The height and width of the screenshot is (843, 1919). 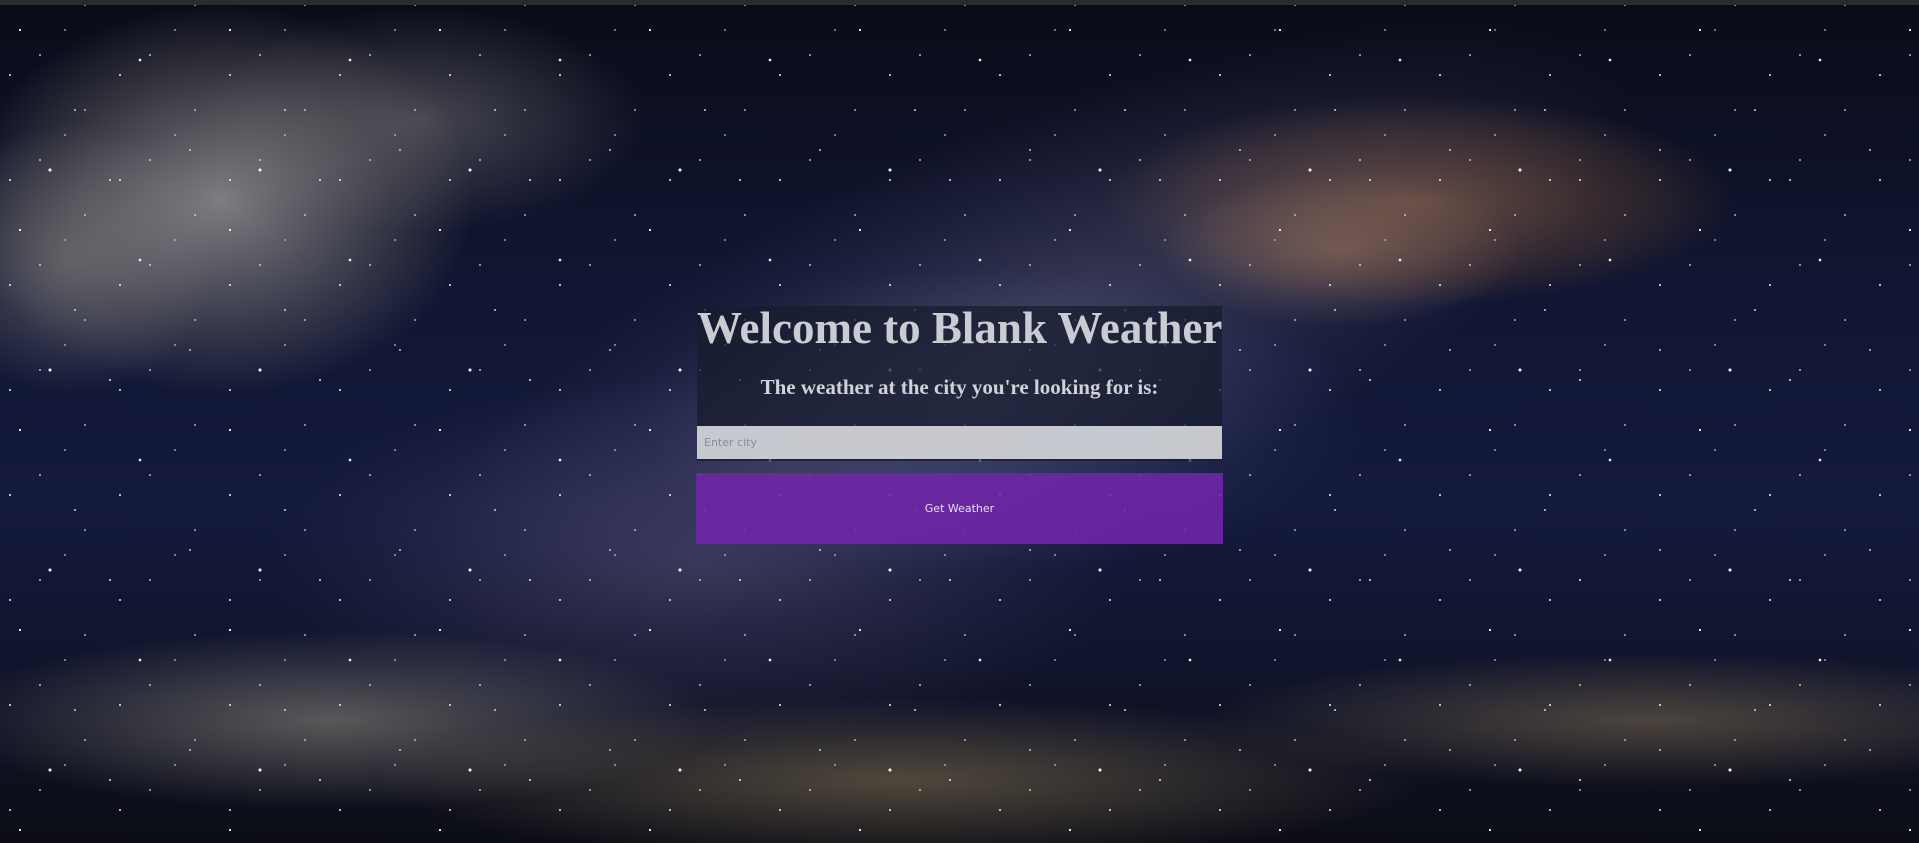 I want to click on page-title: Welcome to Blank Weather, so click(x=960, y=328).